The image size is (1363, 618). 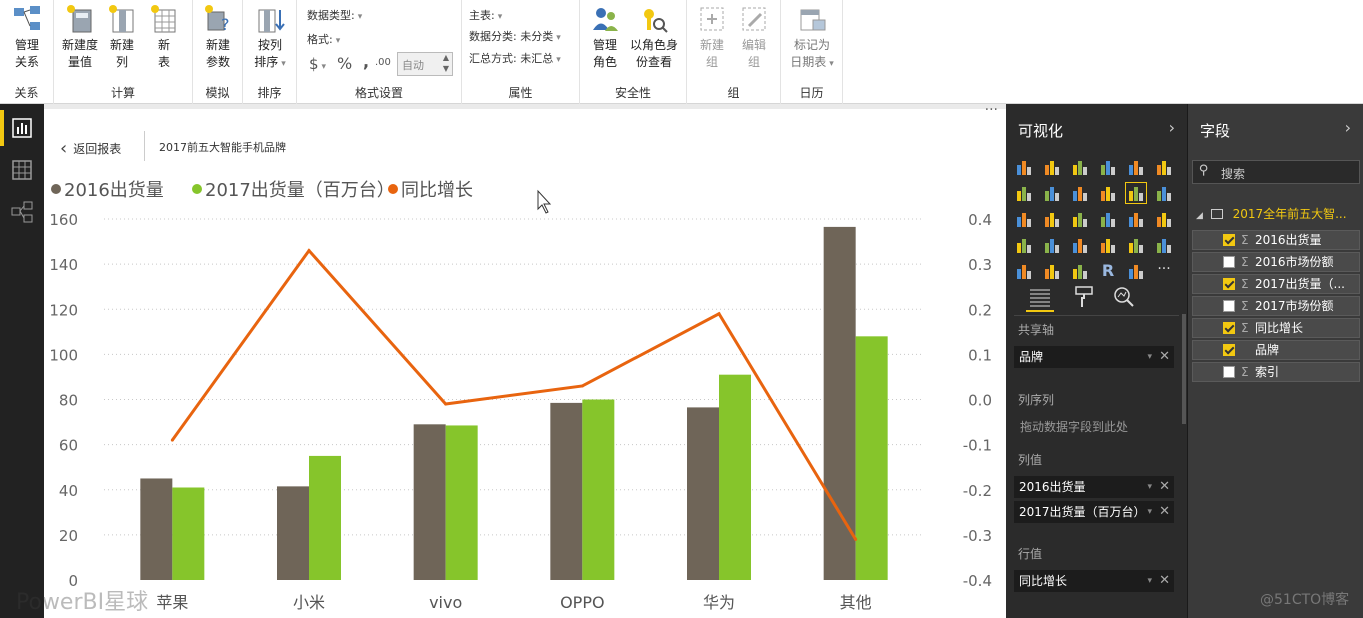 I want to click on sort-by-column-button: 按列 排序 ▾, so click(x=270, y=38).